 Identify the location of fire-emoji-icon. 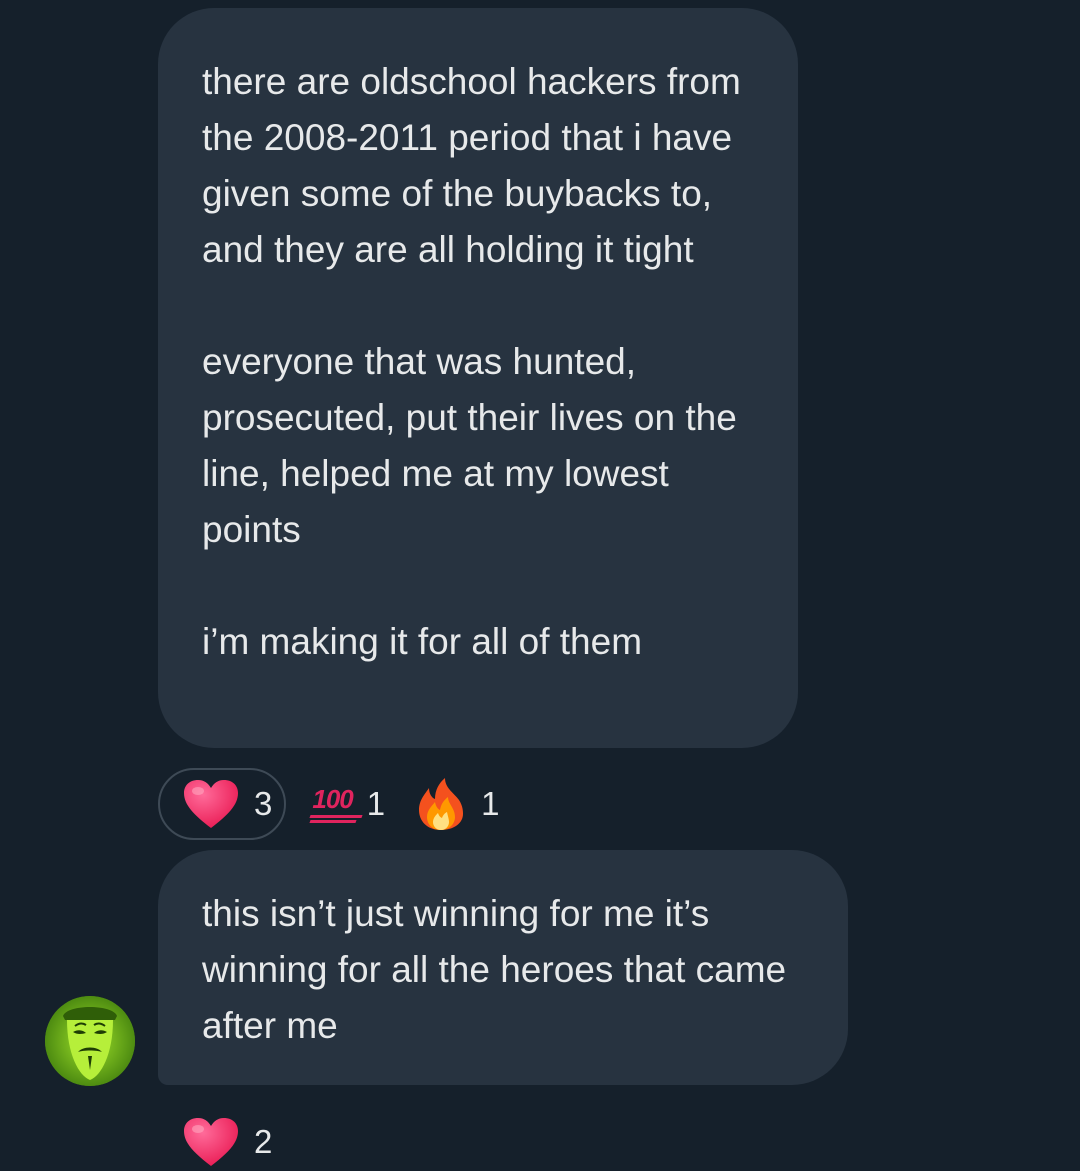
(441, 804).